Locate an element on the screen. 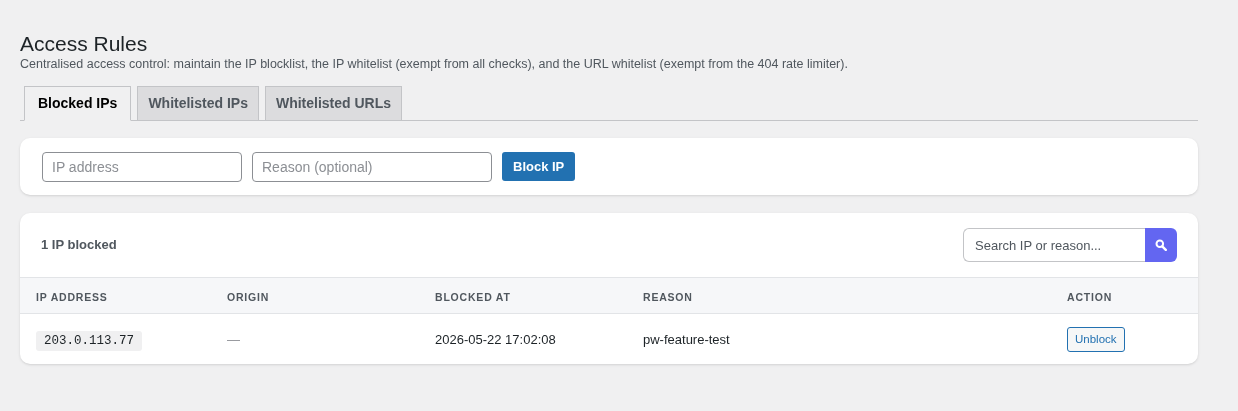  page-title: Access Rules is located at coordinates (84, 44).